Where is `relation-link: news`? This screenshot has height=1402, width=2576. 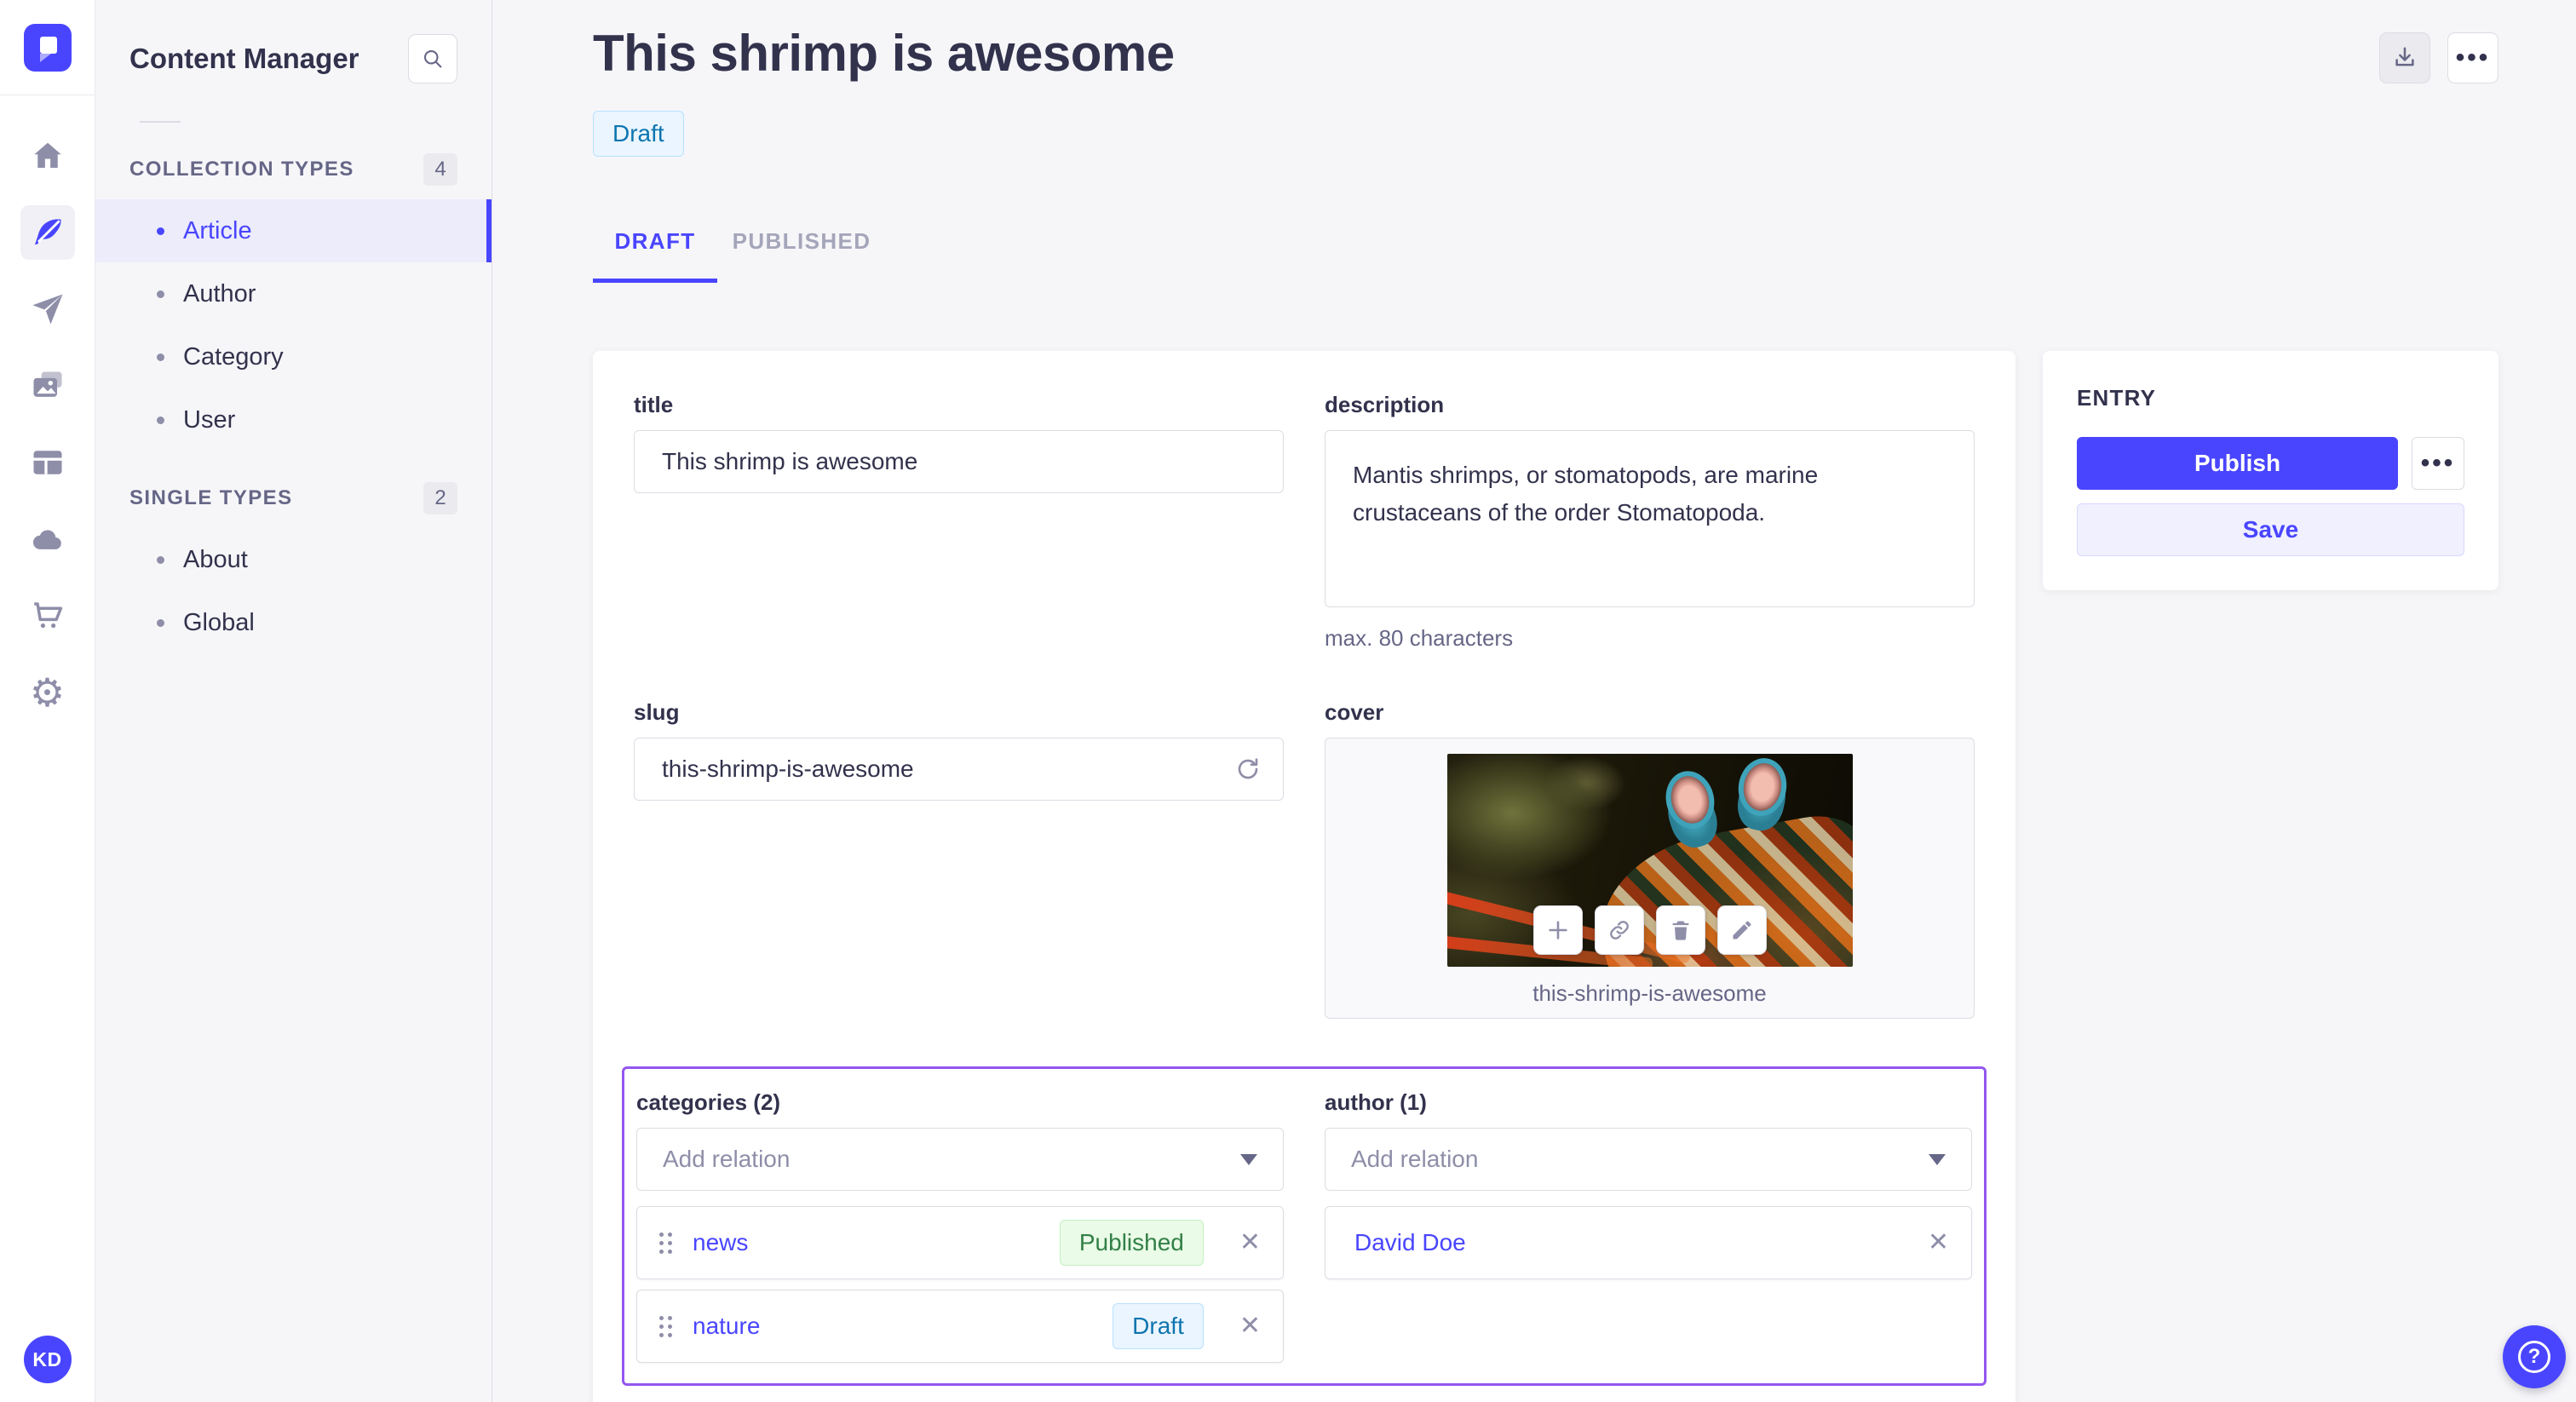
relation-link: news is located at coordinates (866, 1242).